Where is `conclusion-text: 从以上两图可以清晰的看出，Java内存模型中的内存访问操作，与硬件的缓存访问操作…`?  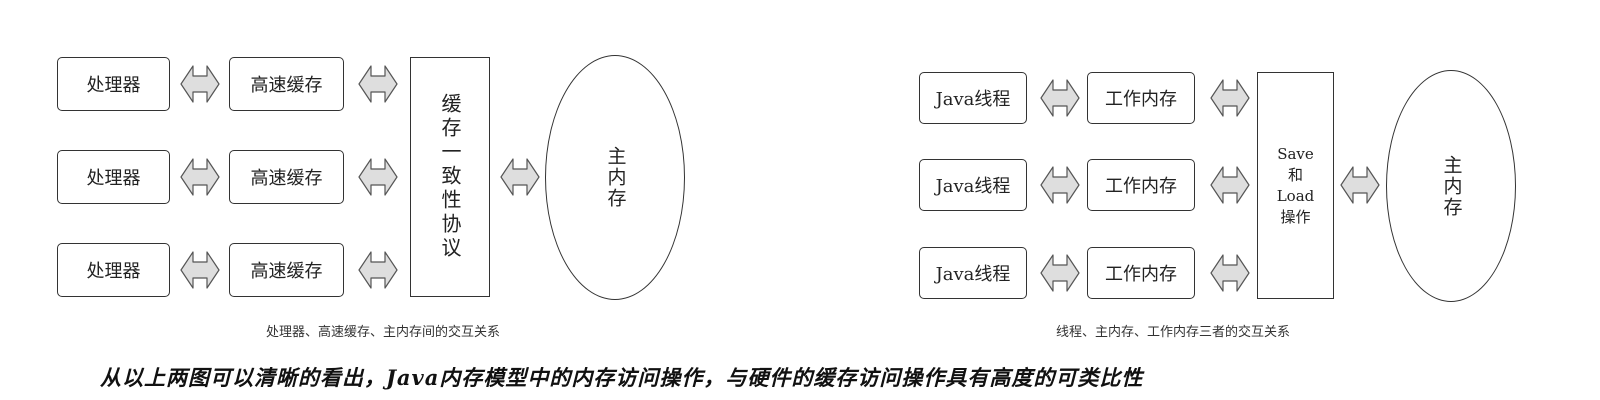
conclusion-text: 从以上两图可以清晰的看出，Java内存模型中的内存访问操作，与硬件的缓存访问操作… is located at coordinates (622, 377).